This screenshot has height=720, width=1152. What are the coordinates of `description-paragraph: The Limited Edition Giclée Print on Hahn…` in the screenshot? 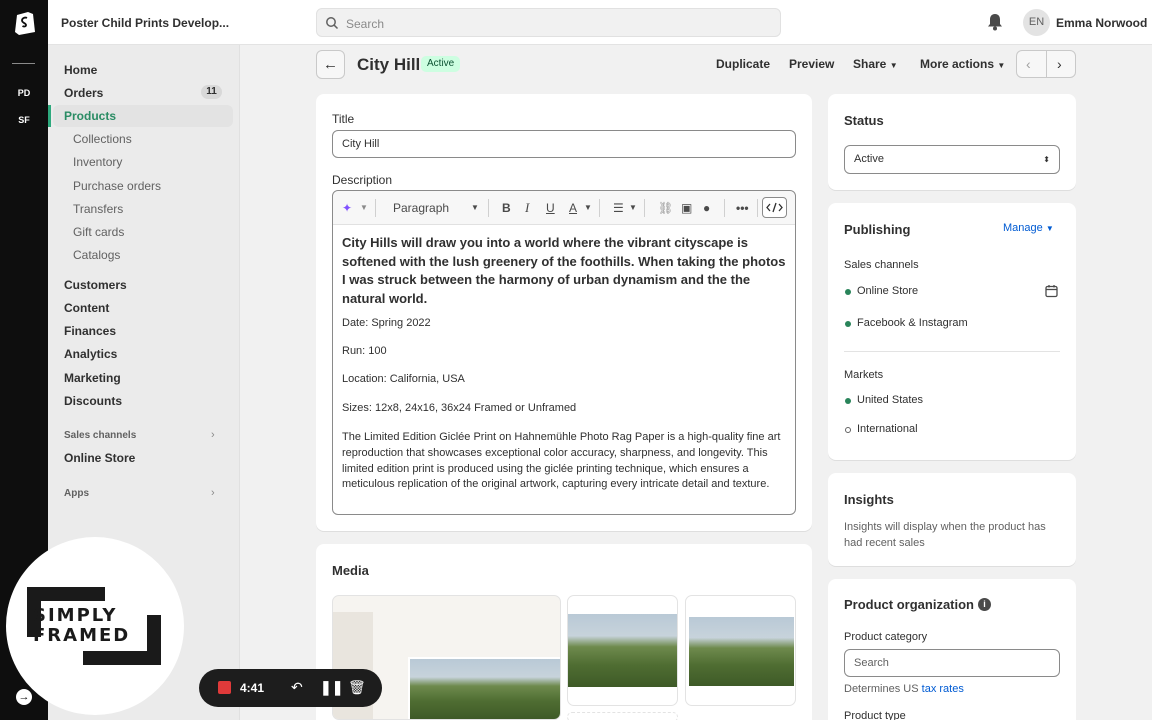 It's located at (561, 461).